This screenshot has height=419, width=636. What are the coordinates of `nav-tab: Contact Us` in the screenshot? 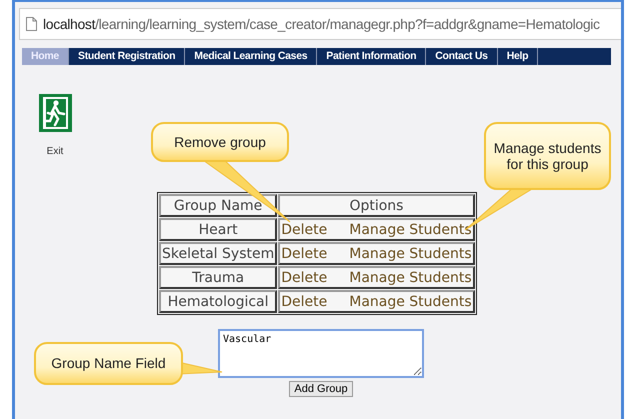 It's located at (462, 56).